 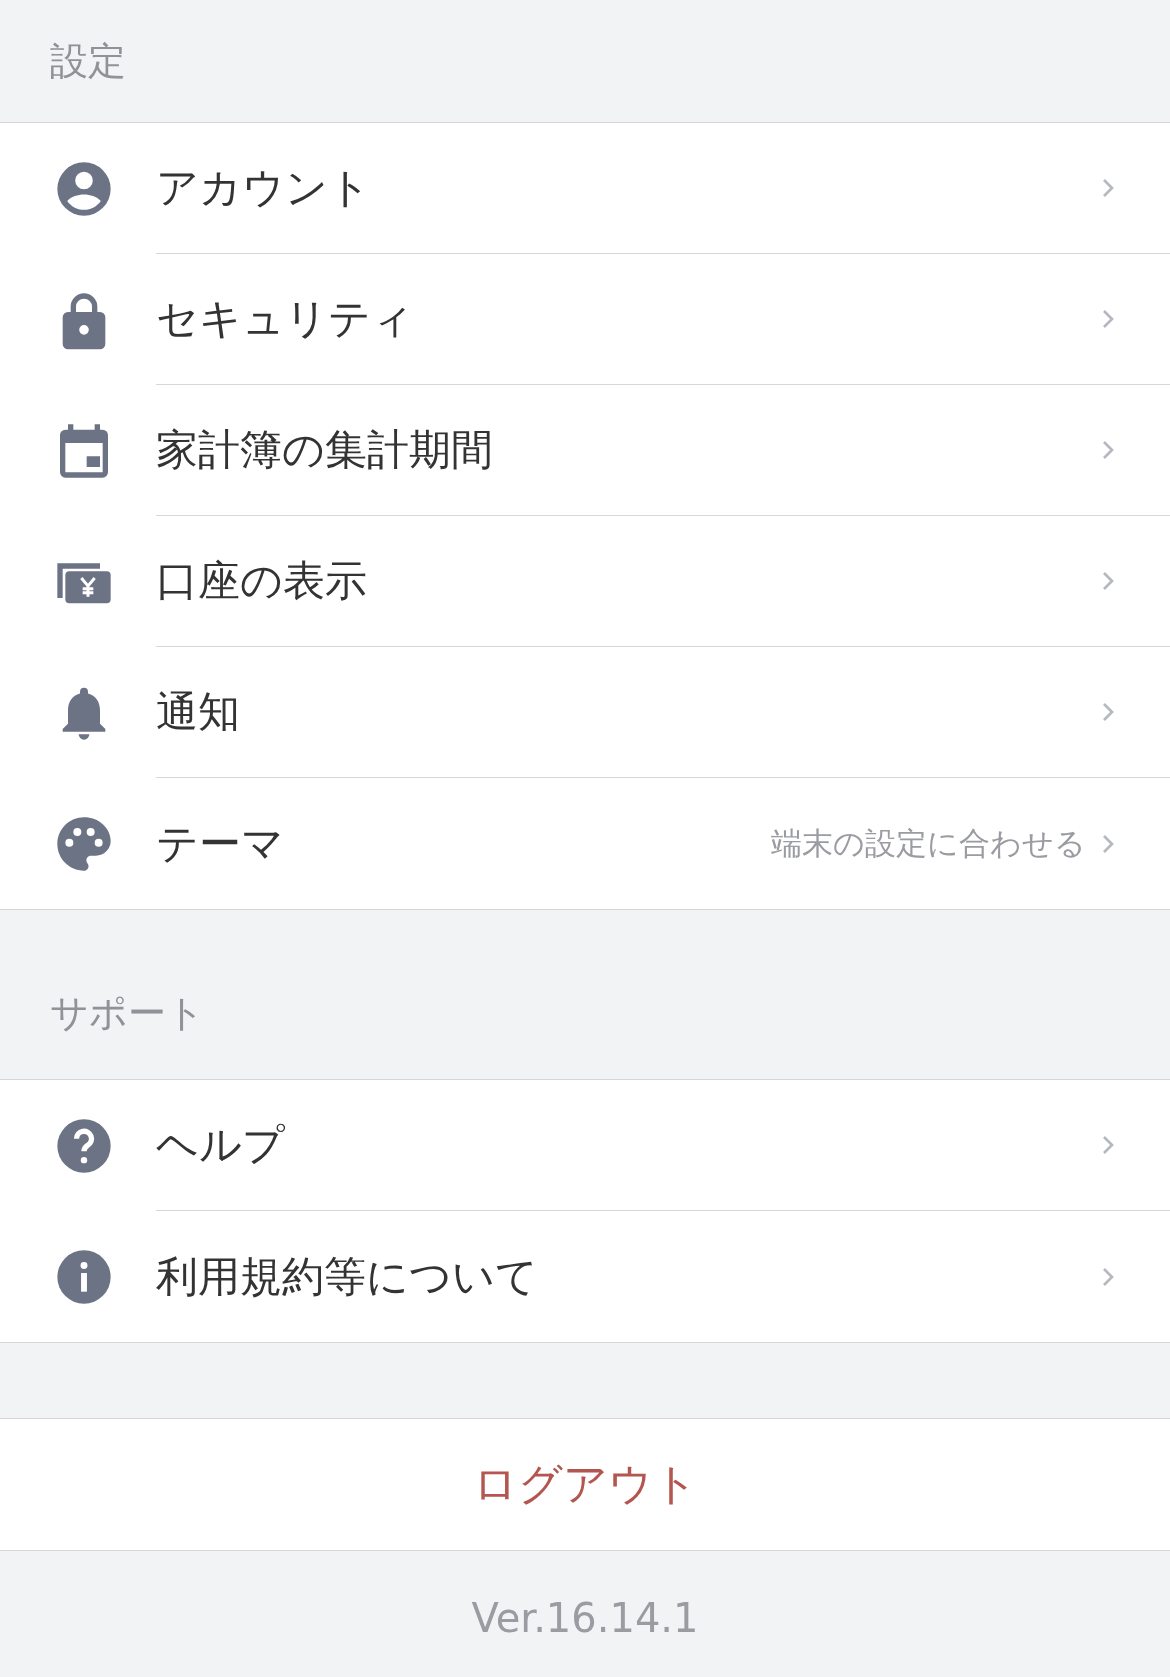 What do you see at coordinates (585, 1276) in the screenshot?
I see `settings-item: 利用規約等について` at bounding box center [585, 1276].